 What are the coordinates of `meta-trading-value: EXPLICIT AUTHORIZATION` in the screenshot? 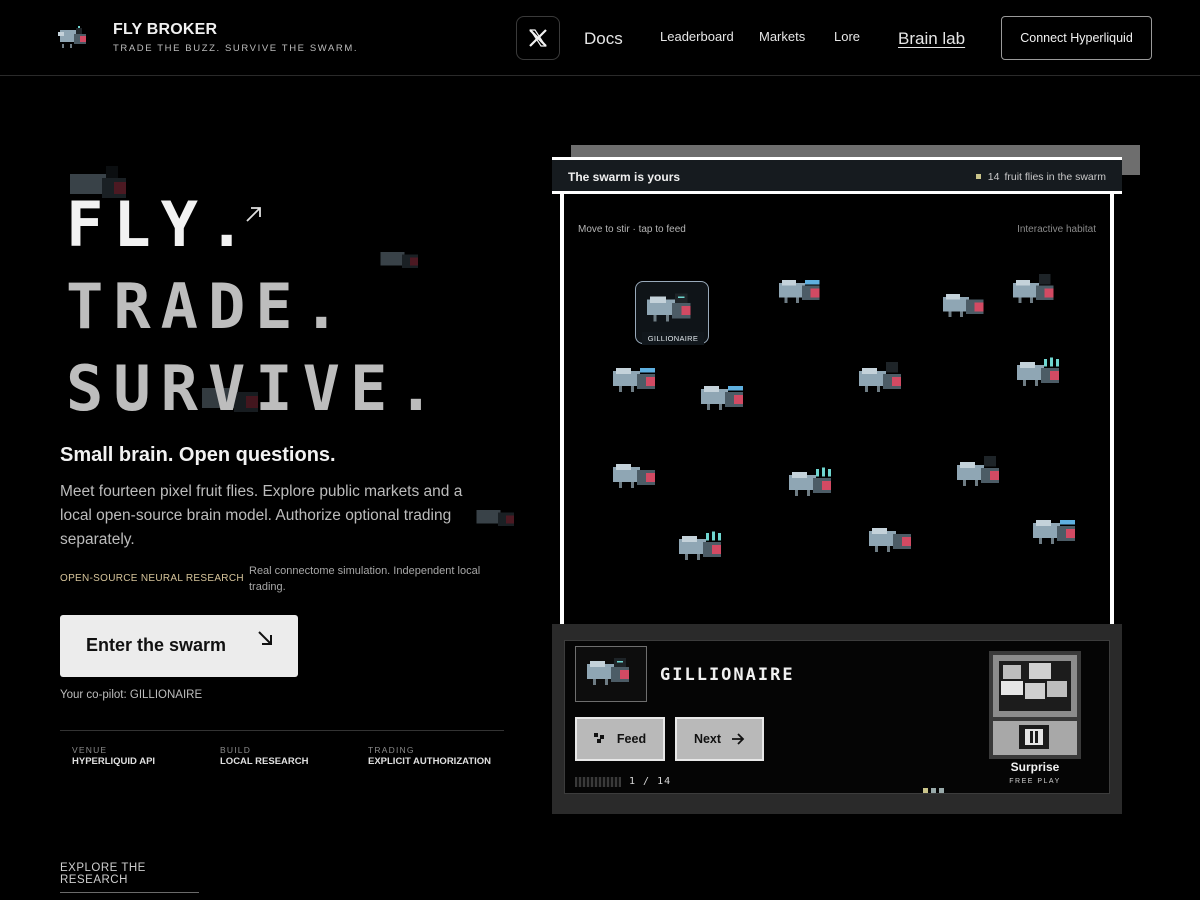 It's located at (429, 761).